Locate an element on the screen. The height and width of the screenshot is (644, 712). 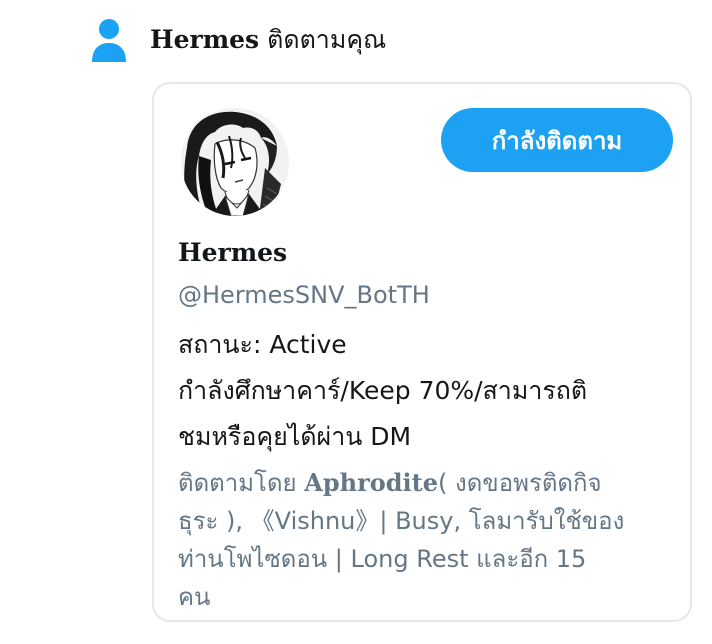
followed-by-line1-rest: ( งดขอพรติดกิจ is located at coordinates (520, 483).